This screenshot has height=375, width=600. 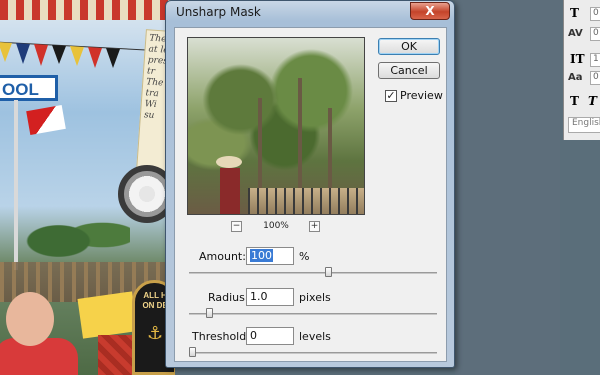 I want to click on radius-slider-thumb, so click(x=209, y=313).